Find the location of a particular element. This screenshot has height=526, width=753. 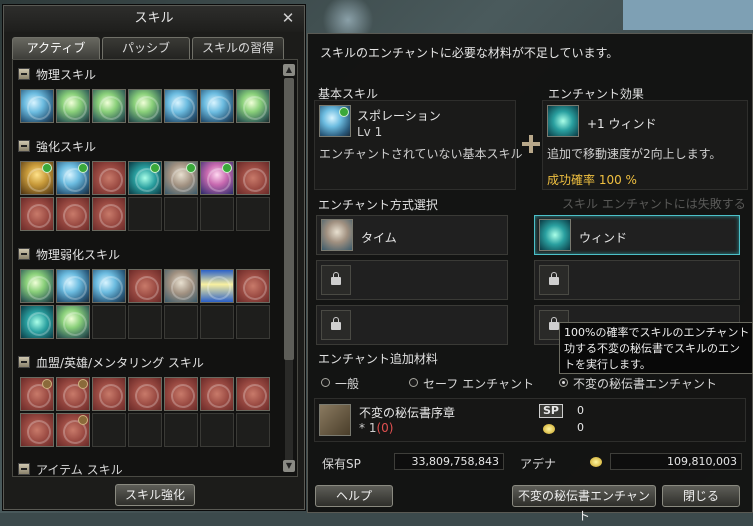

base-skill-panel: スポレーション Lv 1 エンチャントされていない基本スキル is located at coordinates (418, 145).